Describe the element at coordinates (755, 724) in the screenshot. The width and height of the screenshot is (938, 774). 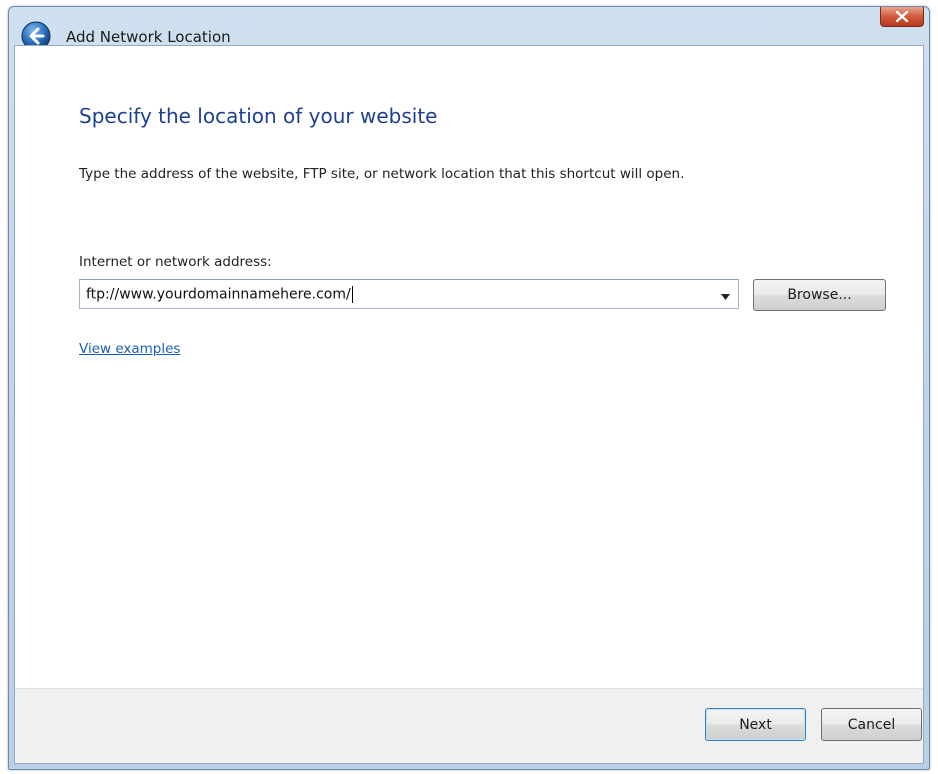
I see `next-button: Next` at that location.